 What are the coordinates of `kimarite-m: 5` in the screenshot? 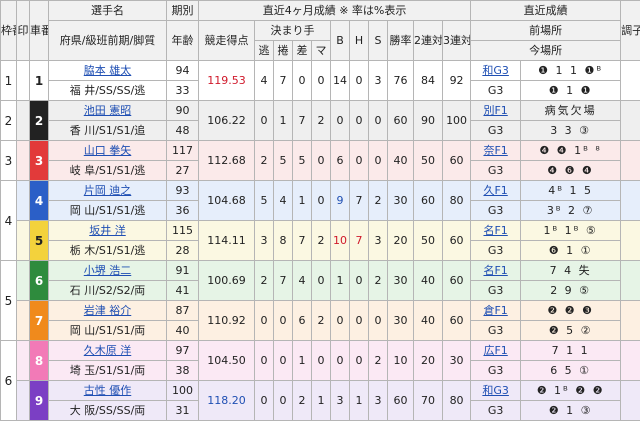 It's located at (283, 160).